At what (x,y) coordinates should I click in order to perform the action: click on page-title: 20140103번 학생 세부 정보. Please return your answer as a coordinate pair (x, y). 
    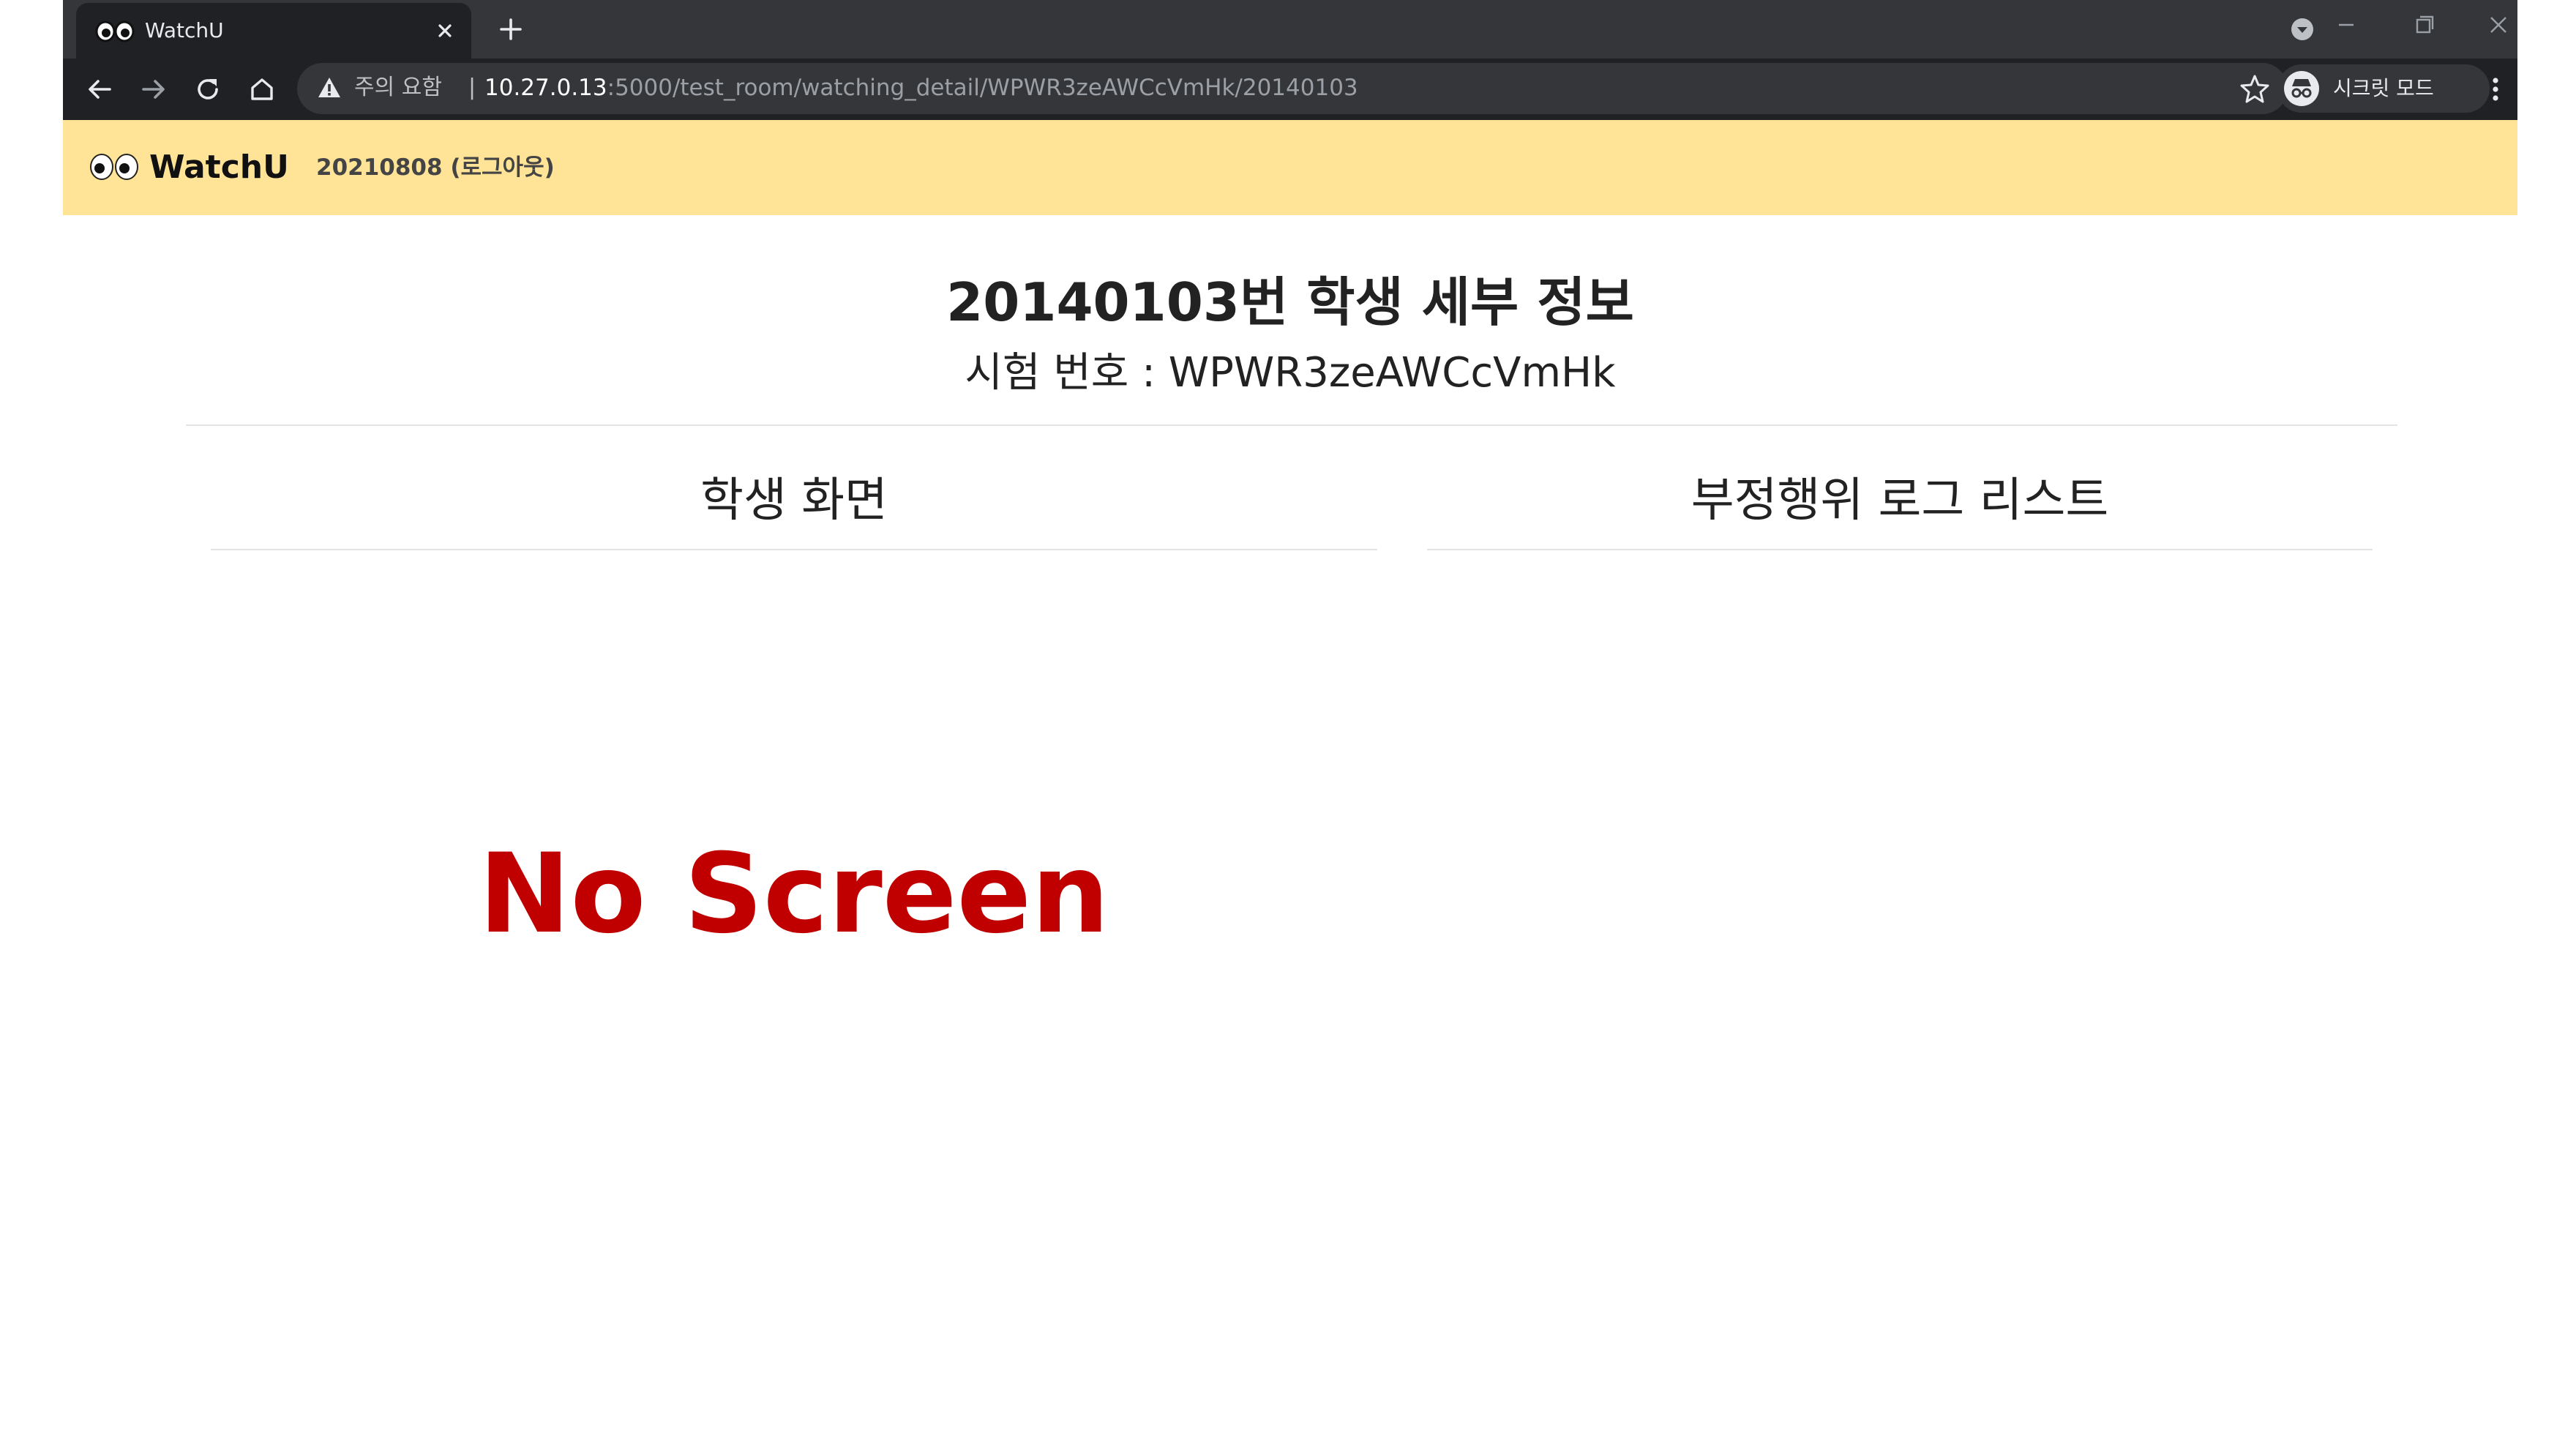
    Looking at the image, I should click on (1290, 302).